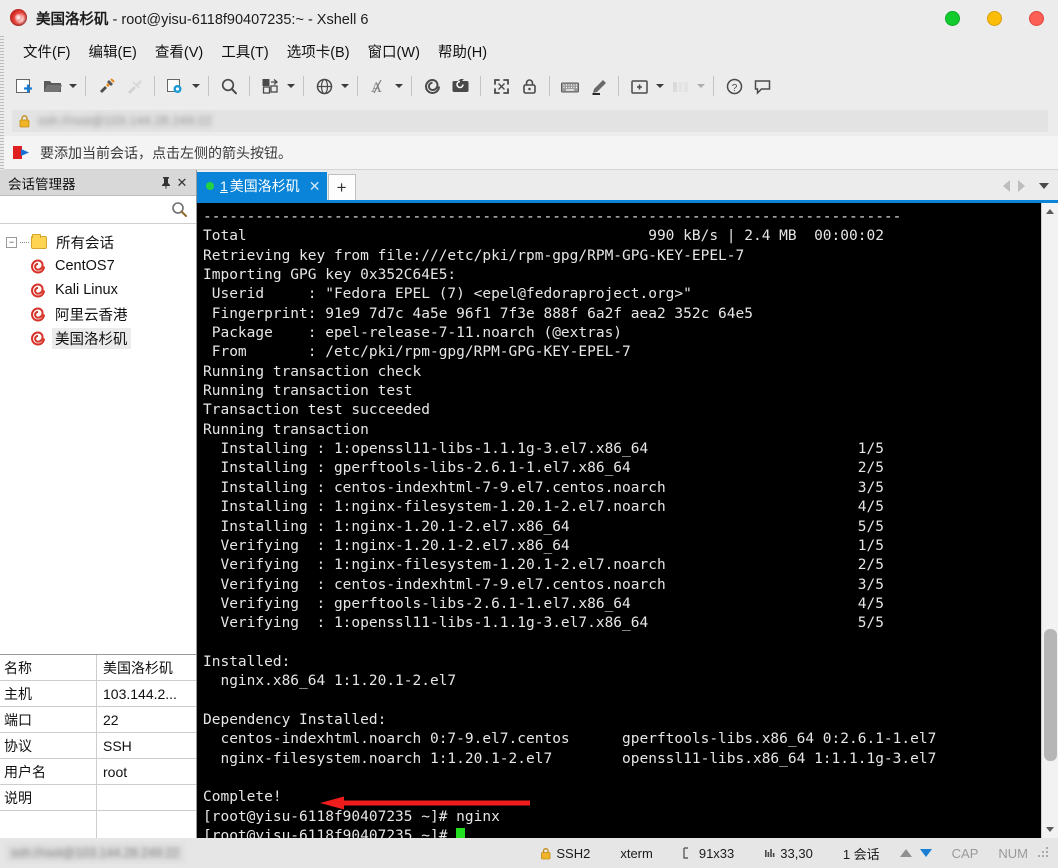 The height and width of the screenshot is (868, 1058). I want to click on session-search-row, so click(98, 210).